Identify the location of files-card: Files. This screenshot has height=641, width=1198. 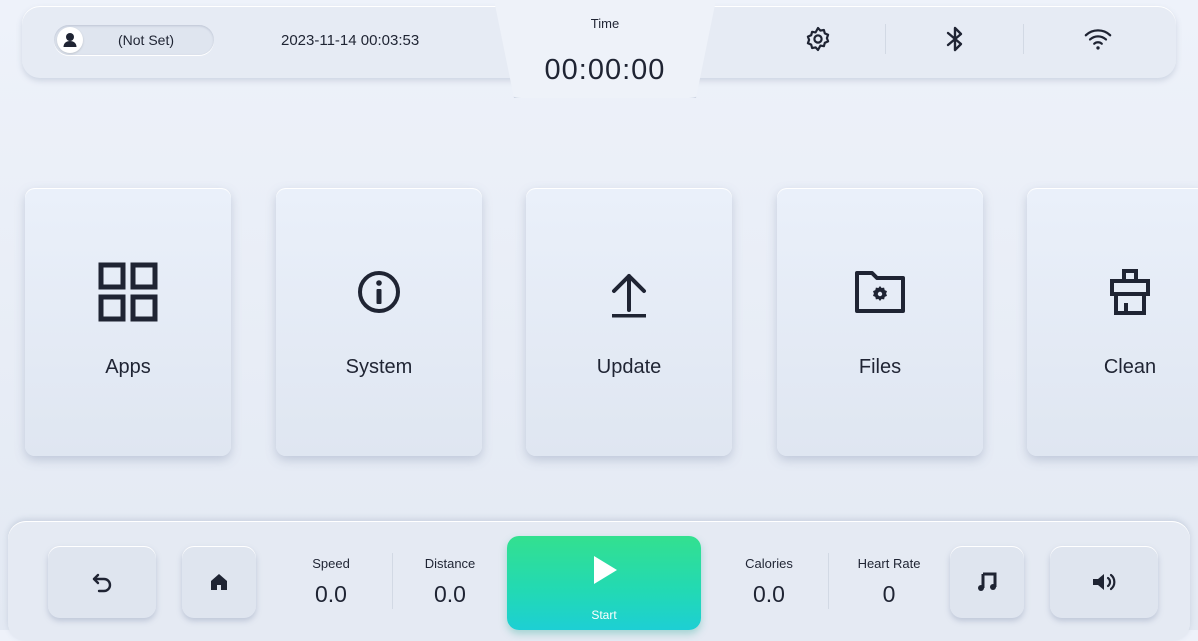
(880, 322).